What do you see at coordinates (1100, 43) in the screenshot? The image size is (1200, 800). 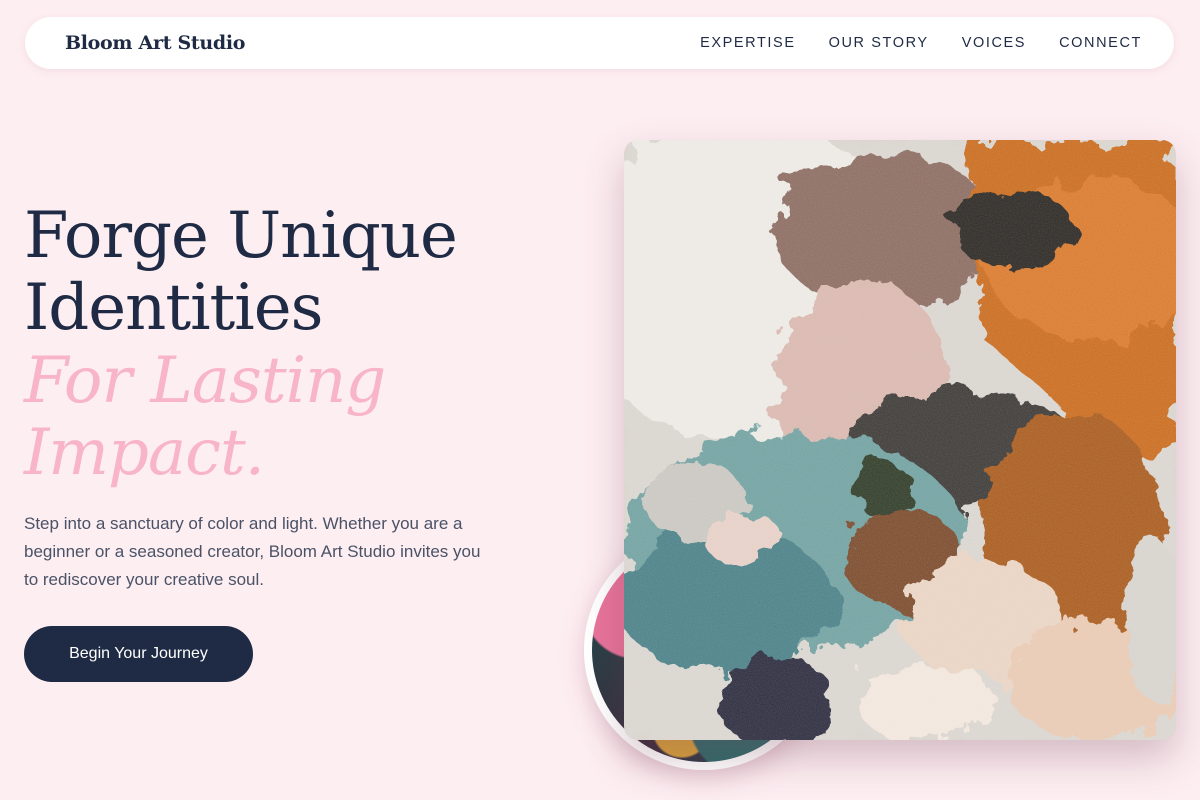 I see `nav-link-connect: CONNECT` at bounding box center [1100, 43].